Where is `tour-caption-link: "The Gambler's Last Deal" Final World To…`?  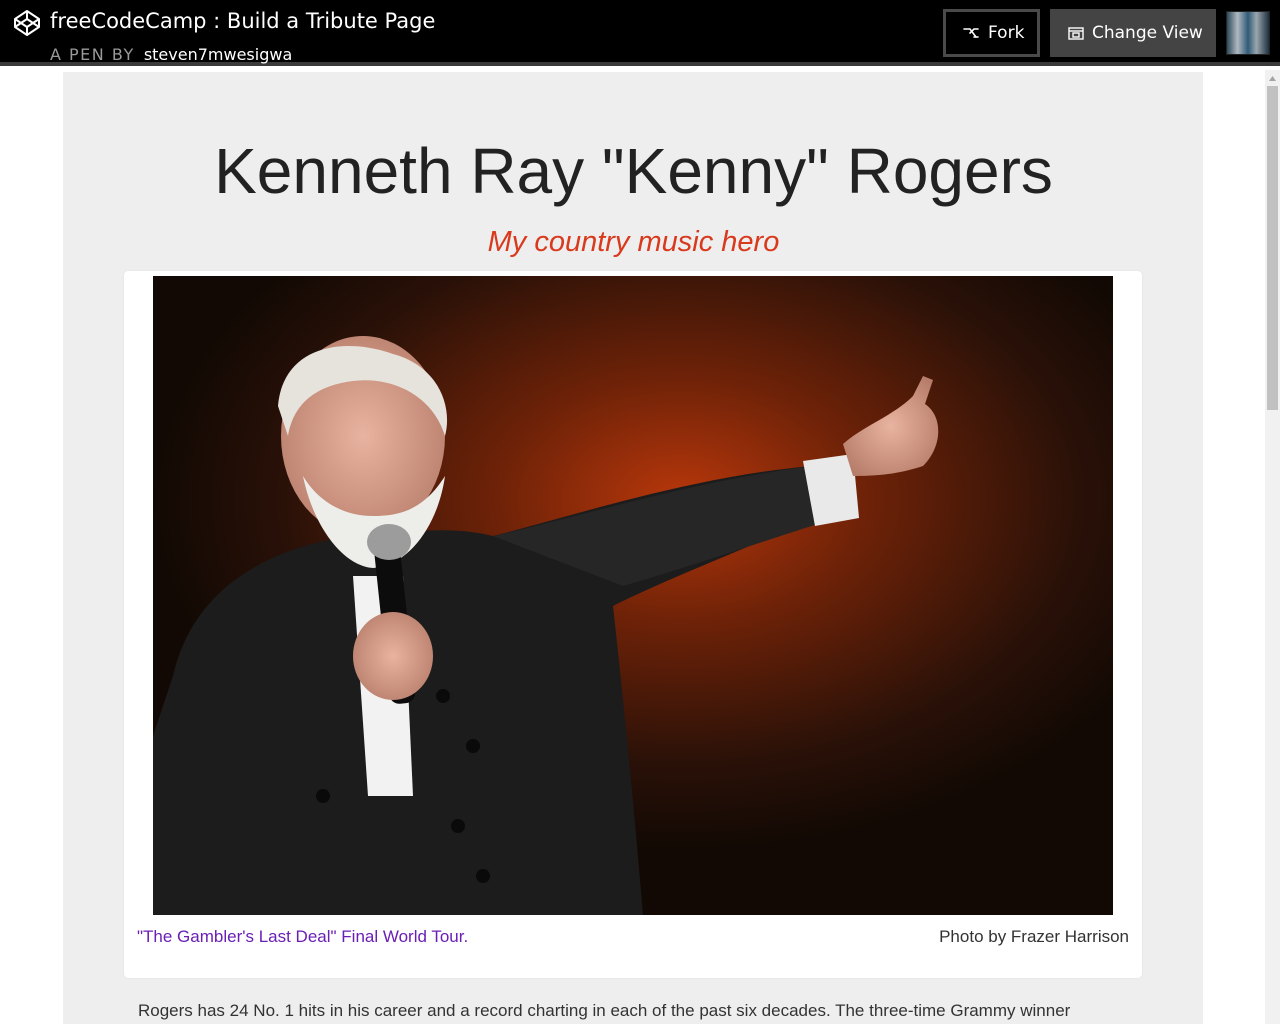
tour-caption-link: "The Gambler's Last Deal" Final World To… is located at coordinates (302, 937).